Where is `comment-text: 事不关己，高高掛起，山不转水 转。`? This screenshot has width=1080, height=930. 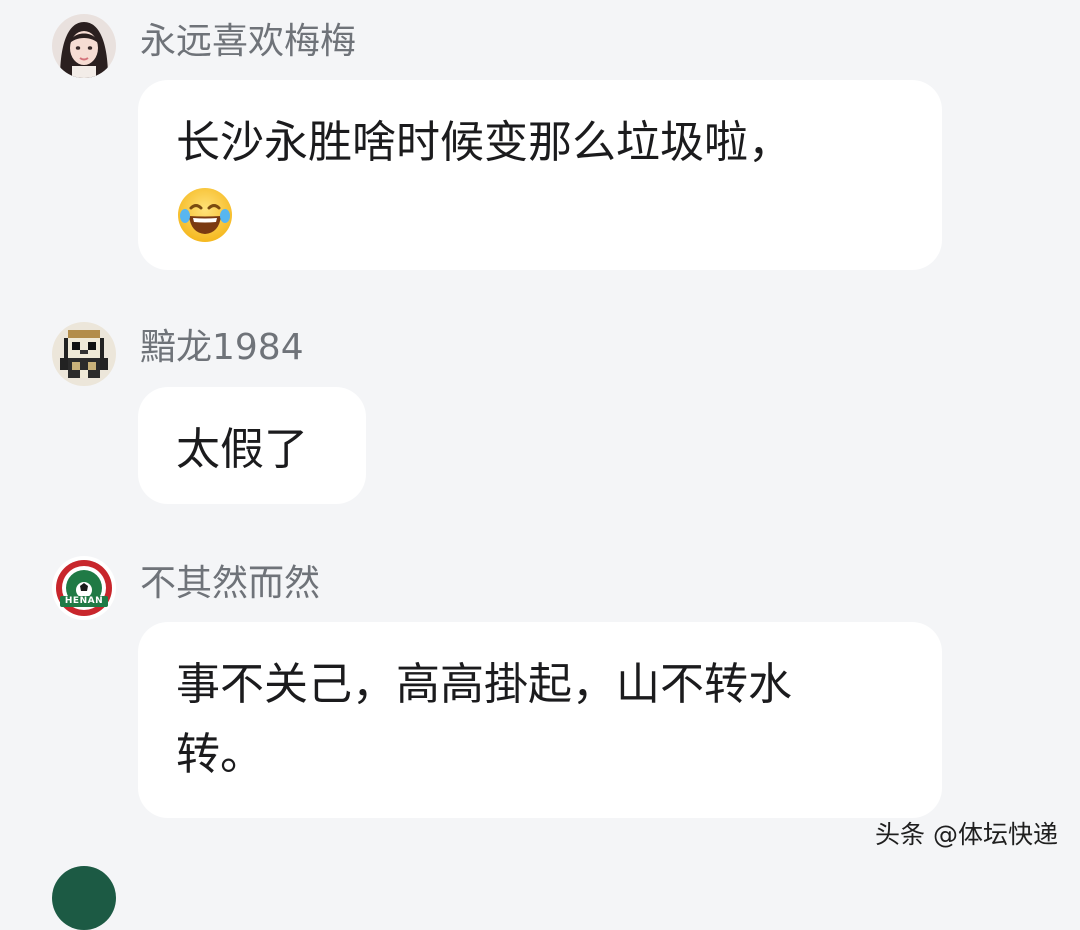 comment-text: 事不关己，高高掛起，山不转水 转。 is located at coordinates (484, 719).